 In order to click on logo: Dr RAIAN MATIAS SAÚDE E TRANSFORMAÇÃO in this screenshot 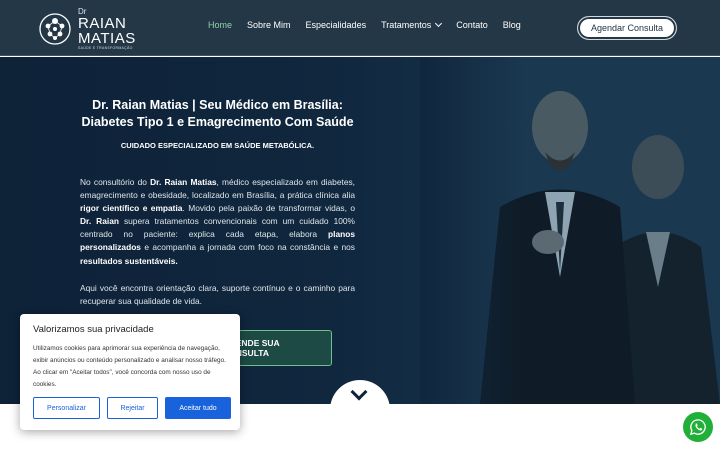, I will do `click(87, 29)`.